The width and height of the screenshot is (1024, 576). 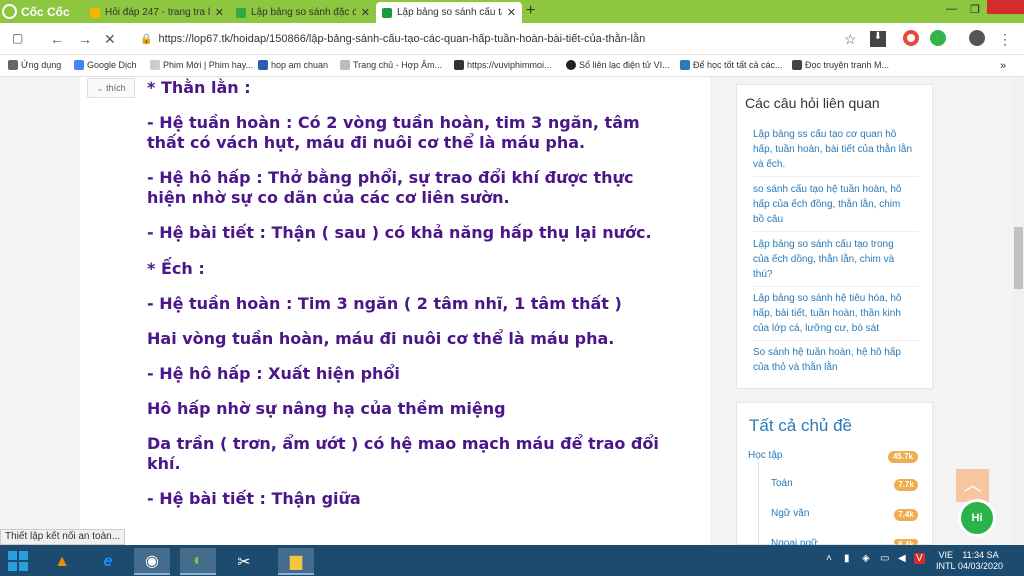 What do you see at coordinates (782, 483) in the screenshot?
I see `topic-toan: Toán` at bounding box center [782, 483].